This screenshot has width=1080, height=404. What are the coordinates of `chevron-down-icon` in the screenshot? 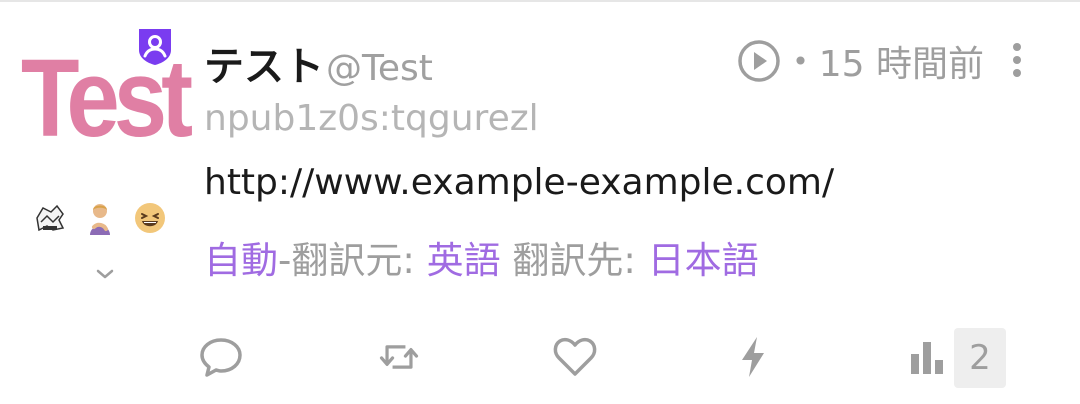 It's located at (105, 274).